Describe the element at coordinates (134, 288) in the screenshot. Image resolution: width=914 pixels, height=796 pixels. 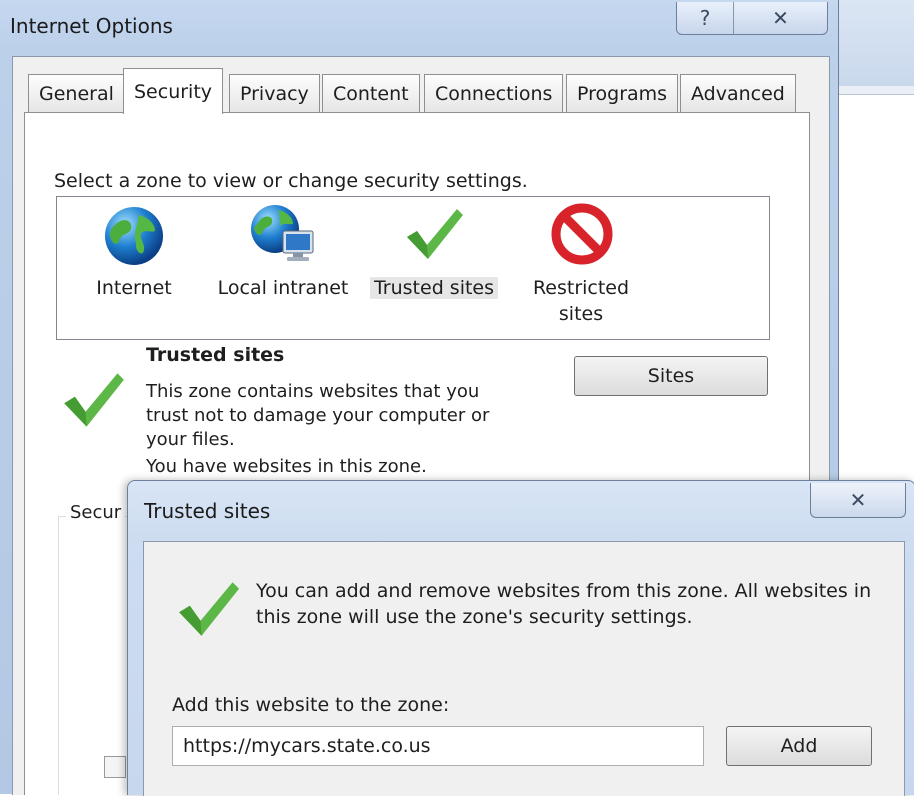
I see `zone-label: Internet` at that location.